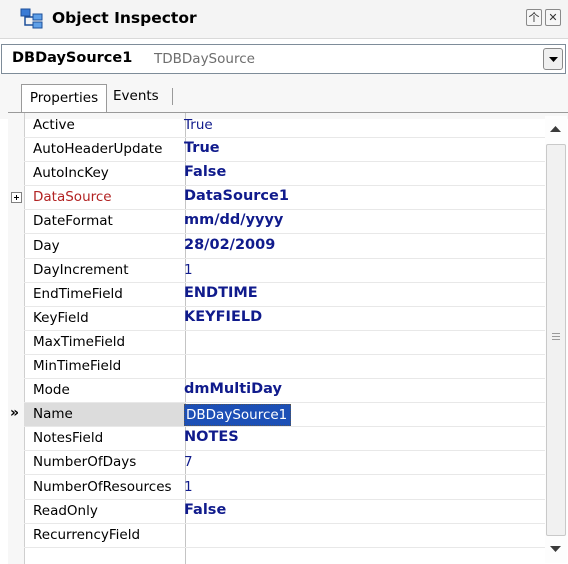 This screenshot has width=568, height=564. I want to click on tab-events: Events, so click(136, 96).